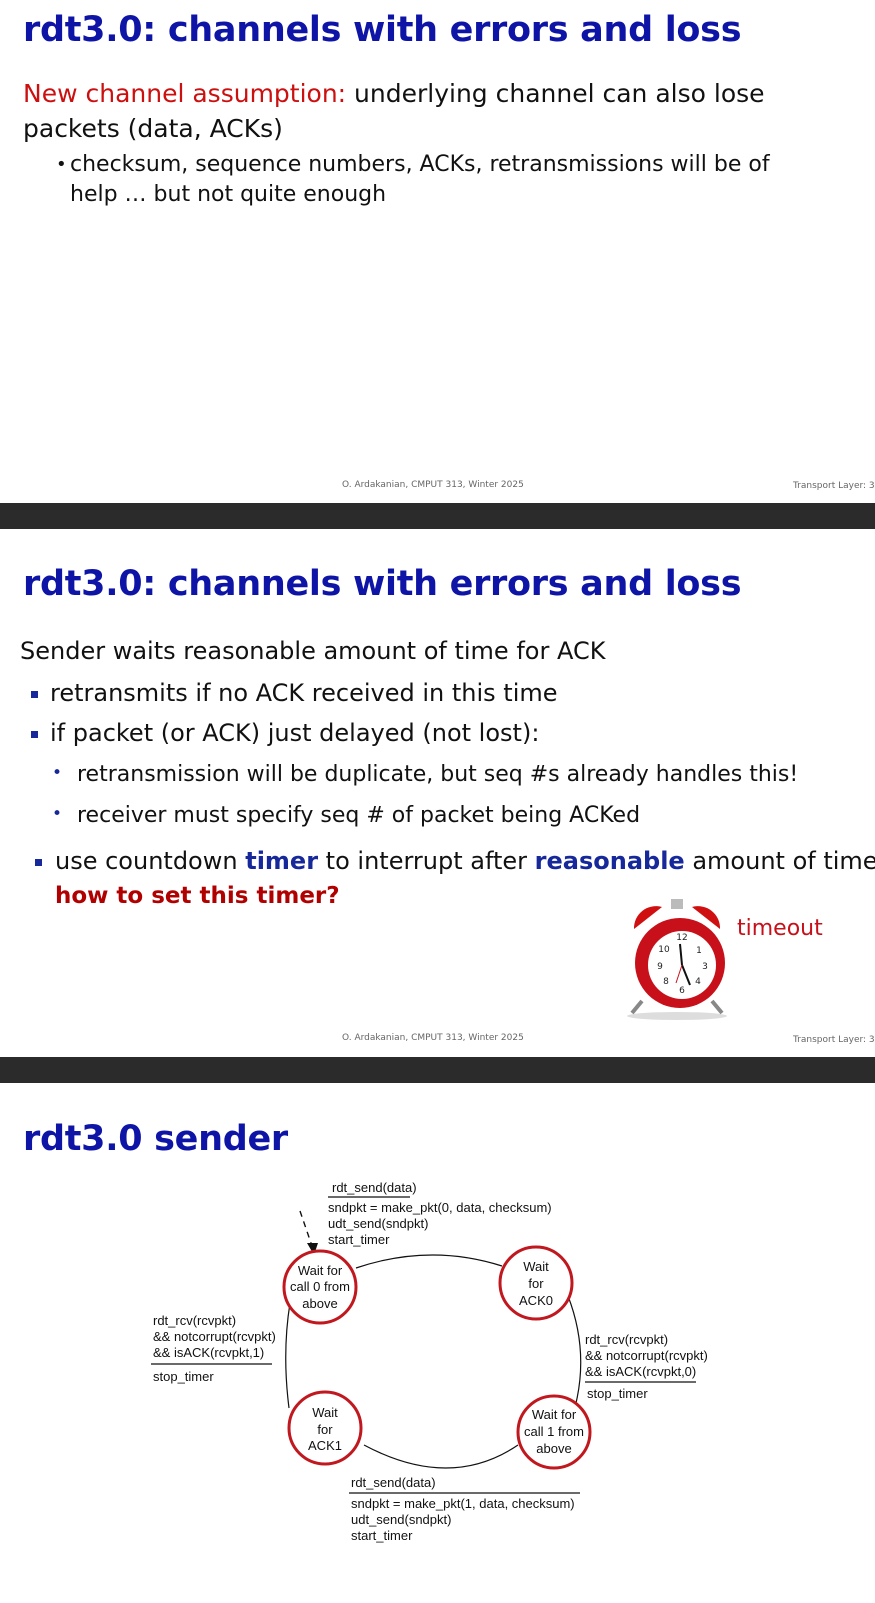  Describe the element at coordinates (325, 1445) in the screenshot. I see `state-label: ACK1` at that location.